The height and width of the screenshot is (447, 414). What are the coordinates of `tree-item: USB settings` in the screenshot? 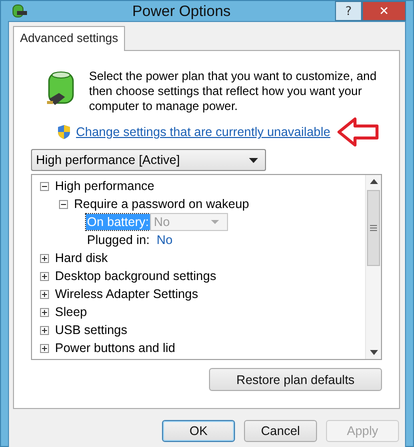 It's located at (91, 330).